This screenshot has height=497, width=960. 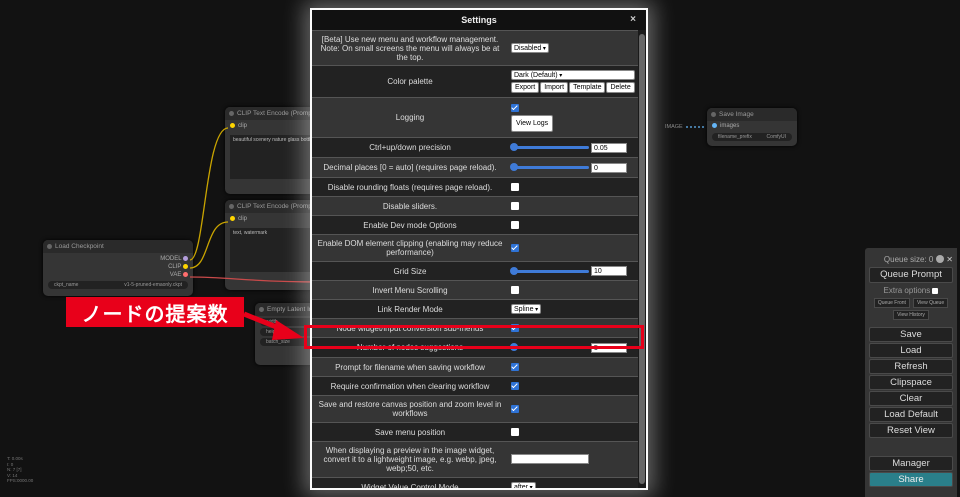 I want to click on setting-row: Ctrl+up/down precision 0.05, so click(x=477, y=147).